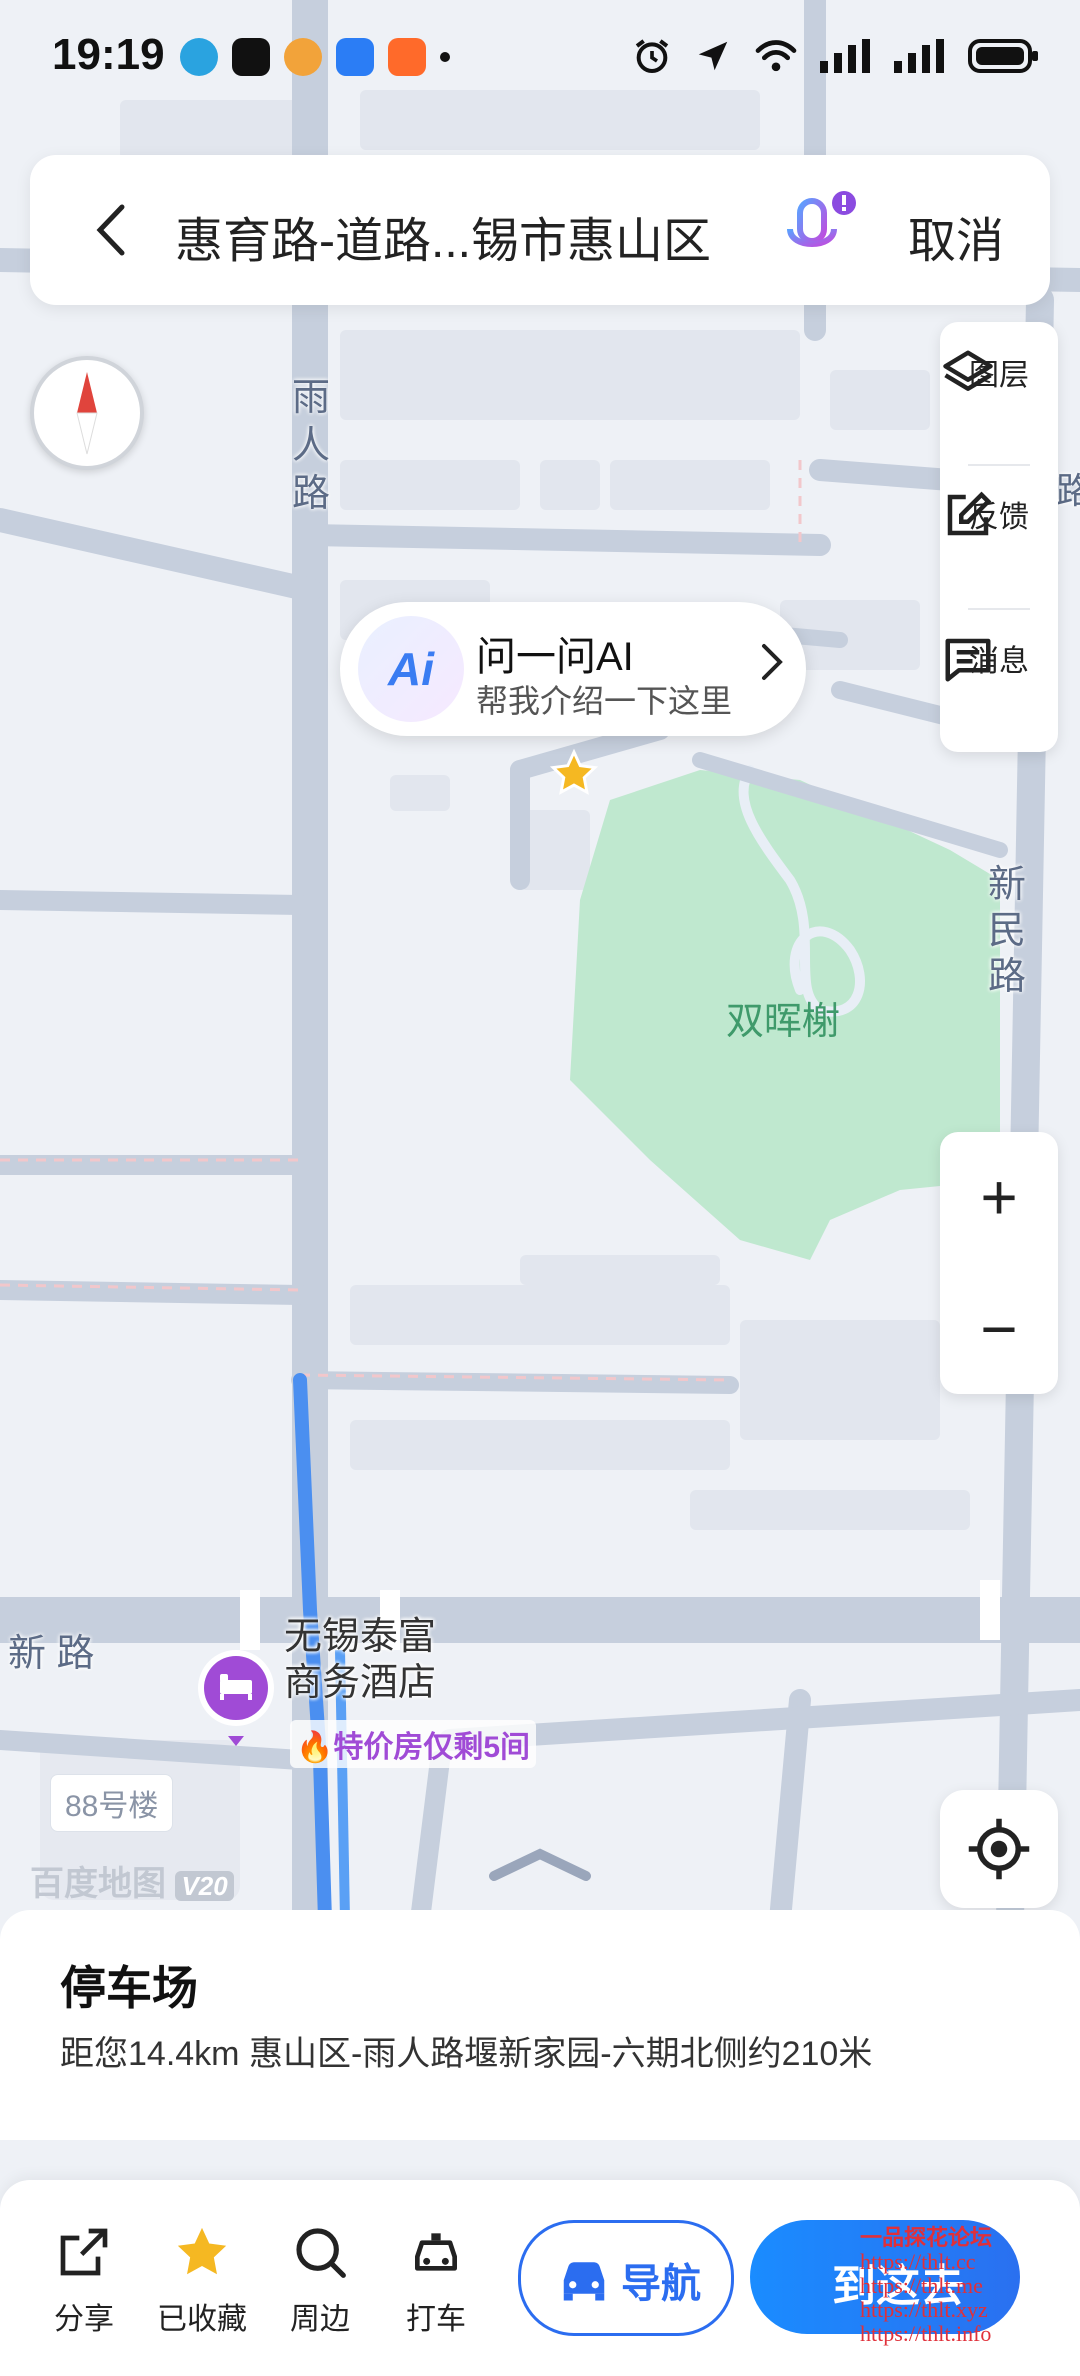 The width and height of the screenshot is (1080, 2376). I want to click on ai-subtitle: 帮我介绍一下这里, so click(604, 701).